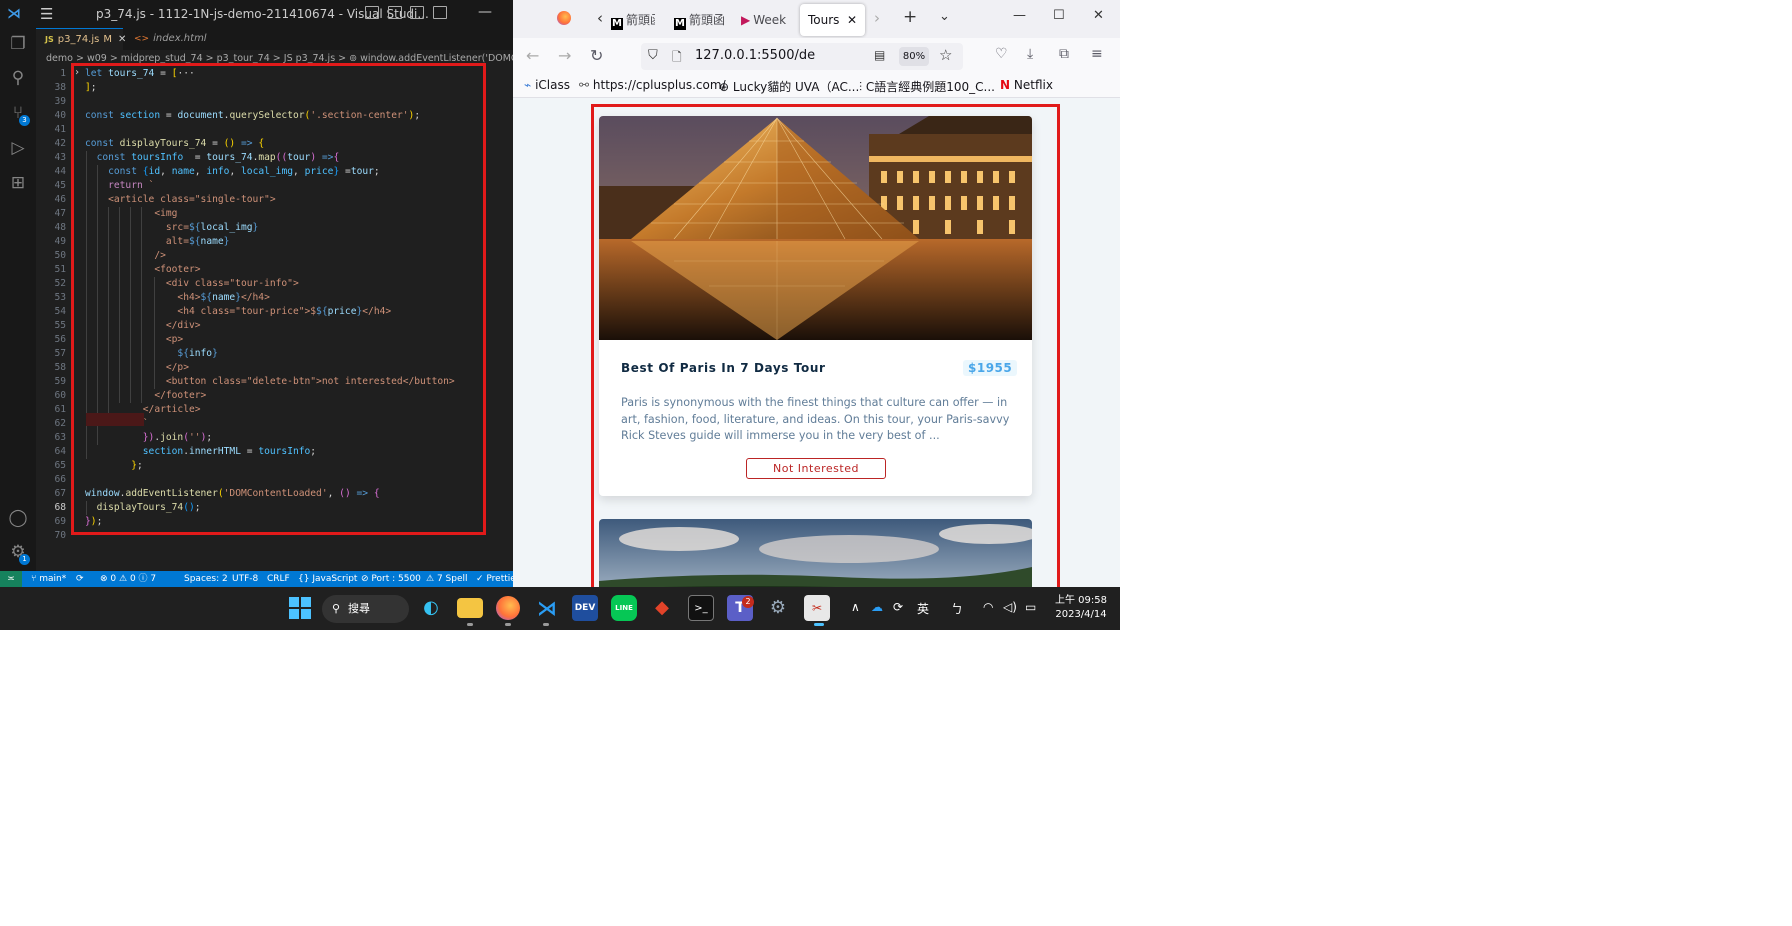 The width and height of the screenshot is (1792, 926). I want to click on extensions-icon: ⊞, so click(18, 183).